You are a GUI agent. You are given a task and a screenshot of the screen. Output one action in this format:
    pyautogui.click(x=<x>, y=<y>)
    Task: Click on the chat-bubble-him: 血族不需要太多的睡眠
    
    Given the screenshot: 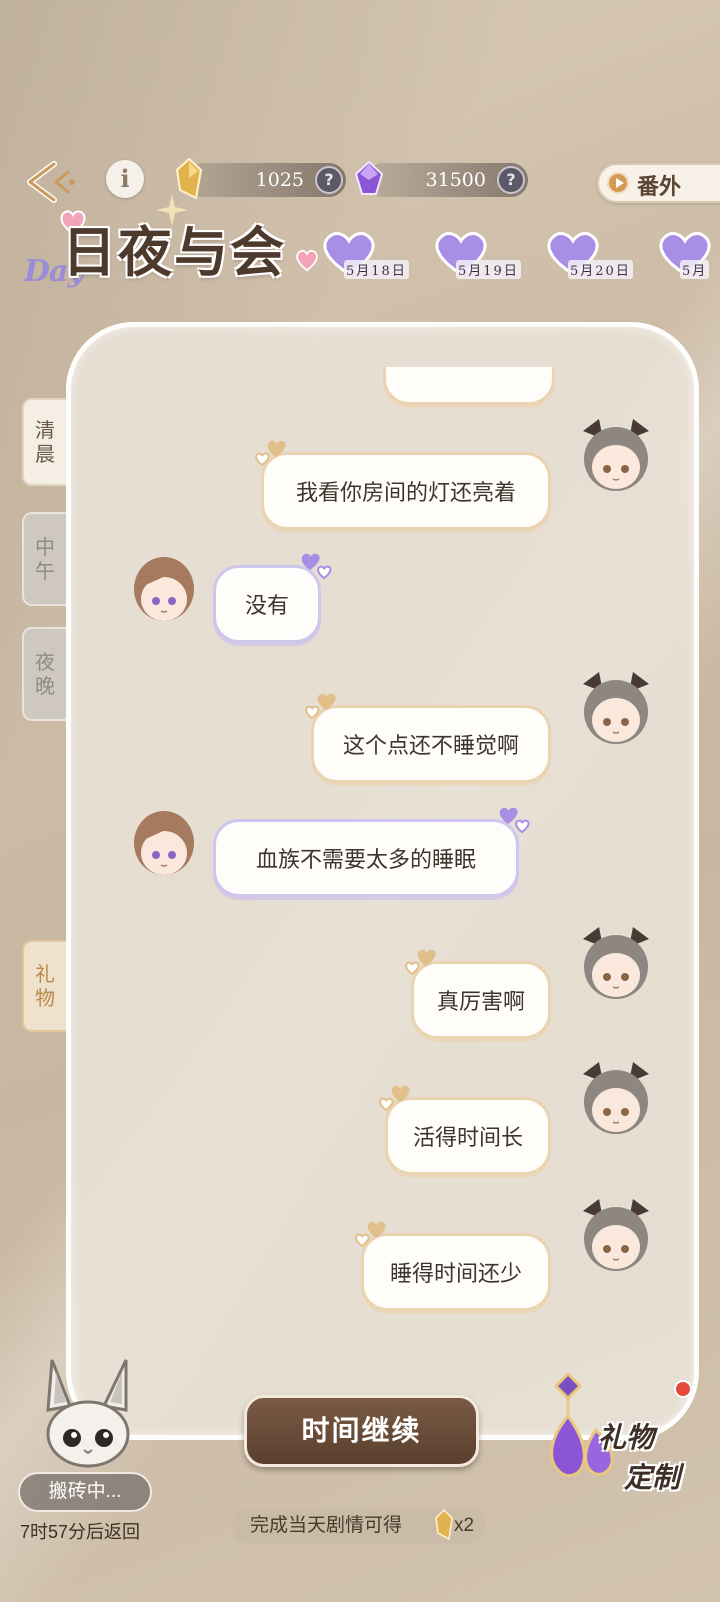 What is the action you would take?
    pyautogui.click(x=371, y=852)
    